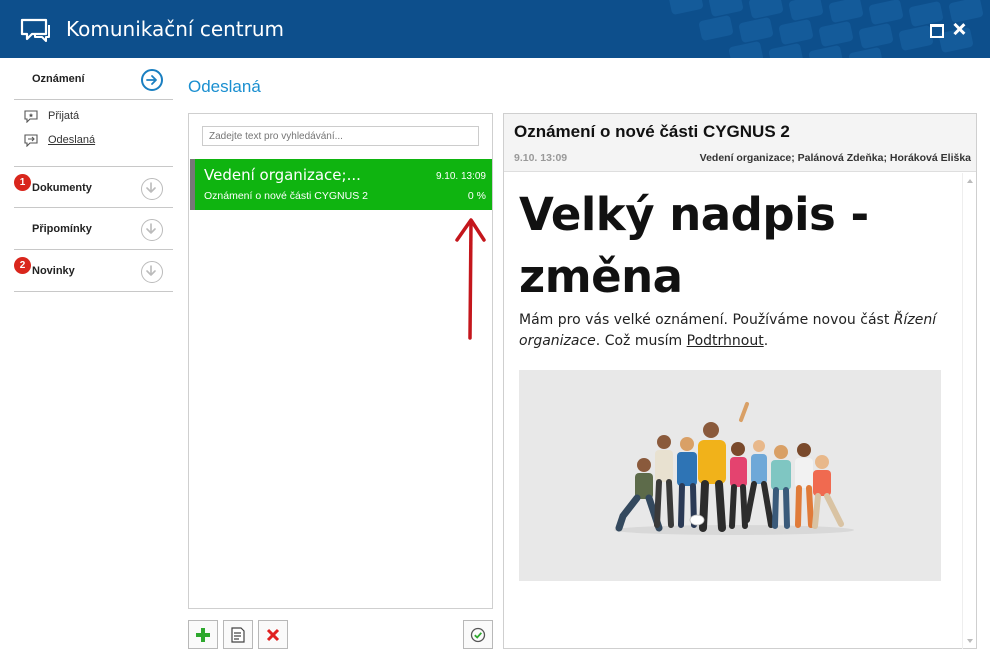  What do you see at coordinates (541, 158) in the screenshot?
I see `detail-date: 9.10. 13:09` at bounding box center [541, 158].